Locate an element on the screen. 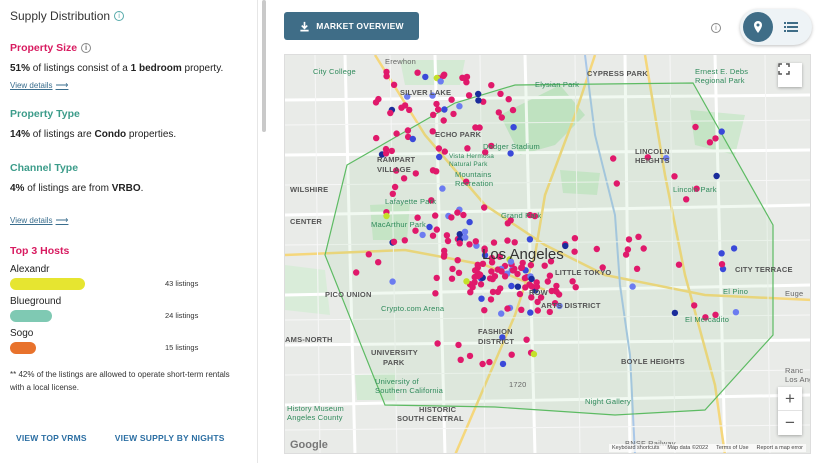 Image resolution: width=818 pixels, height=463 pixels. view-top-vrms-link: VIEW TOP VRMS is located at coordinates (51, 438).